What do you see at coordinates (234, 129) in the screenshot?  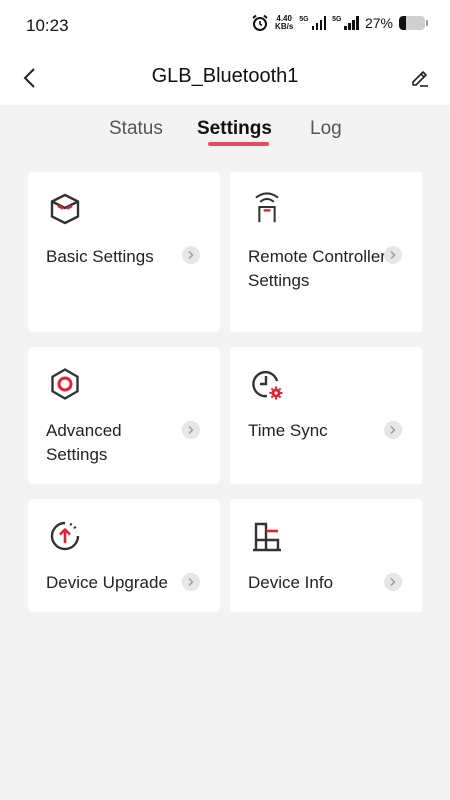 I see `tab-settings: Settings` at bounding box center [234, 129].